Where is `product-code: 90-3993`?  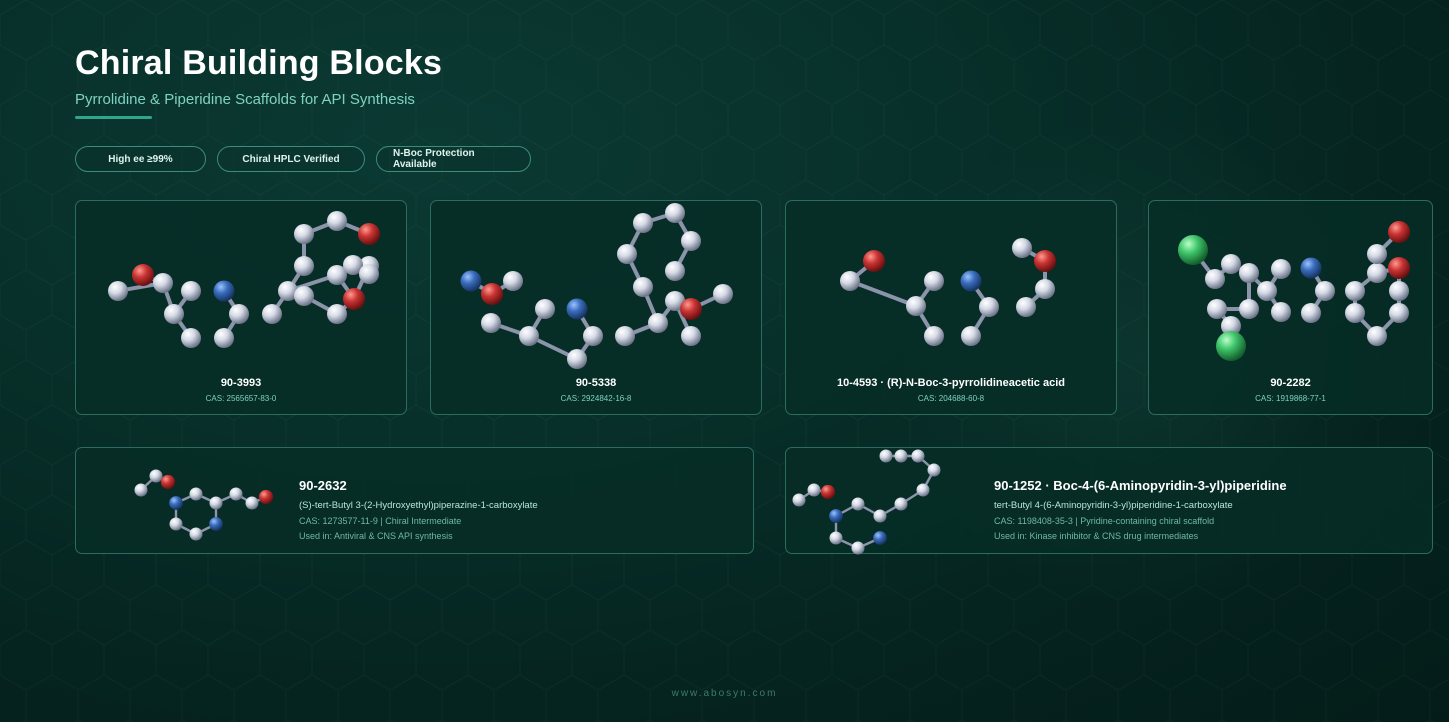 product-code: 90-3993 is located at coordinates (241, 383).